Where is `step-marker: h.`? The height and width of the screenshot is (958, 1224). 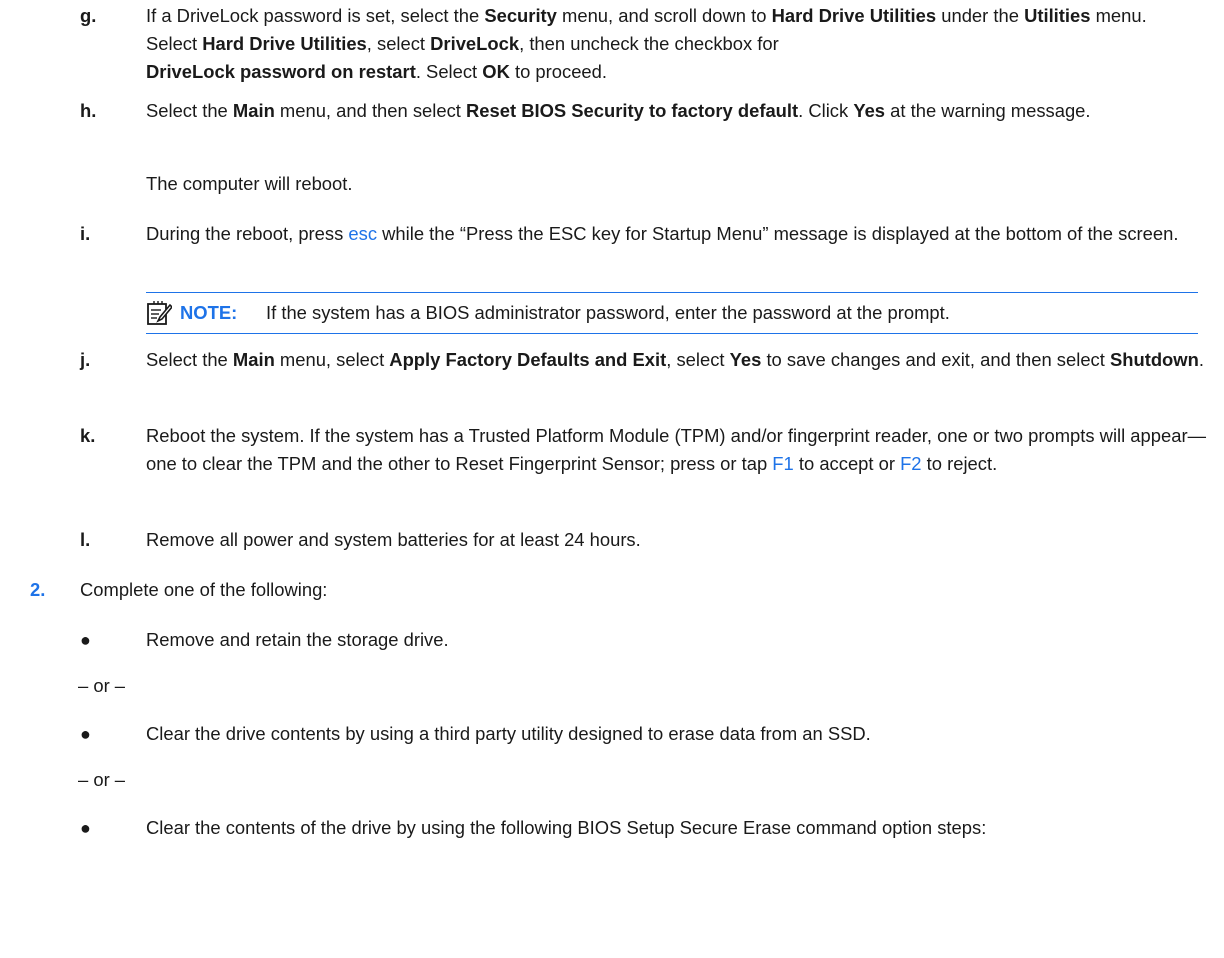
step-marker: h. is located at coordinates (88, 110).